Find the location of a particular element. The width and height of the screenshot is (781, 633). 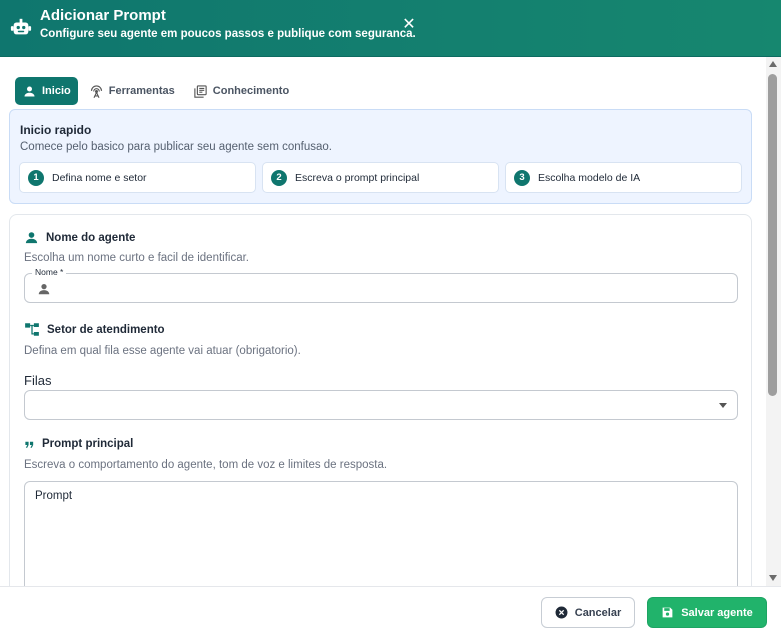

account-tree-icon is located at coordinates (32, 329).